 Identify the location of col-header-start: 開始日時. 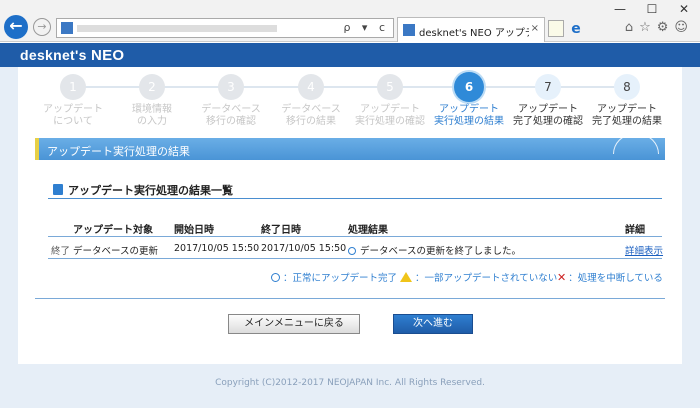
(194, 230).